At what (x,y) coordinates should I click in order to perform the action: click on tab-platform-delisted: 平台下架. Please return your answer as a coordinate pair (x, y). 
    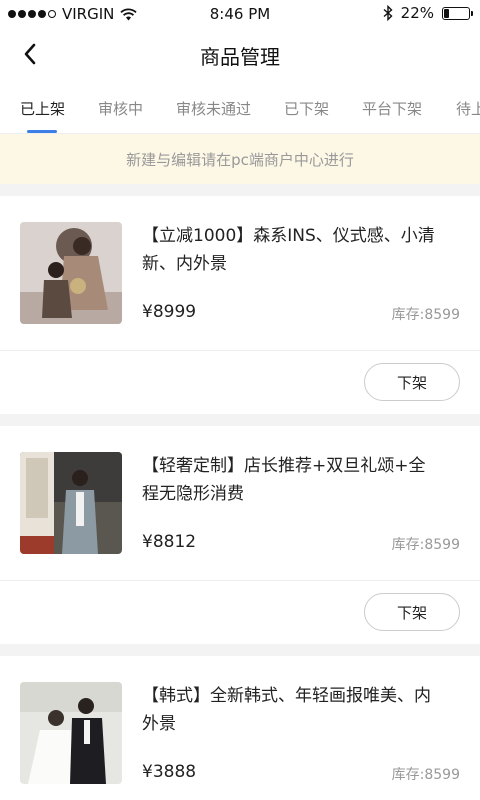
    Looking at the image, I should click on (392, 108).